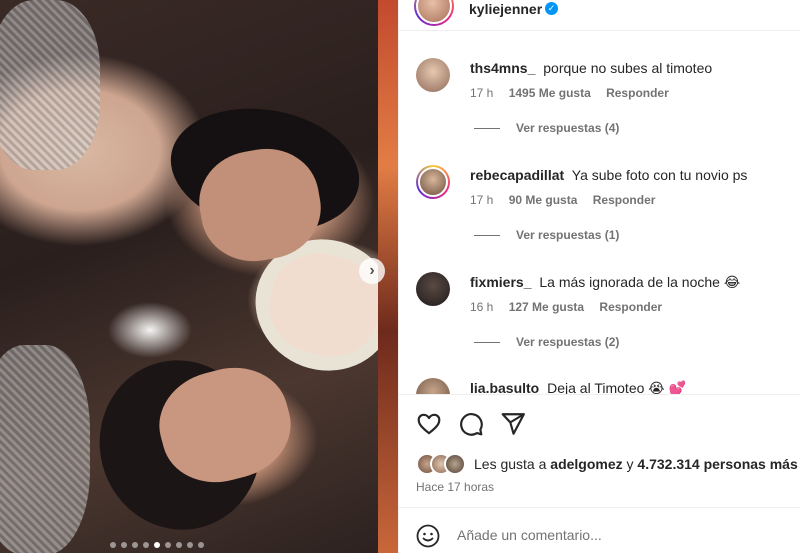  I want to click on heart-icon, so click(429, 424).